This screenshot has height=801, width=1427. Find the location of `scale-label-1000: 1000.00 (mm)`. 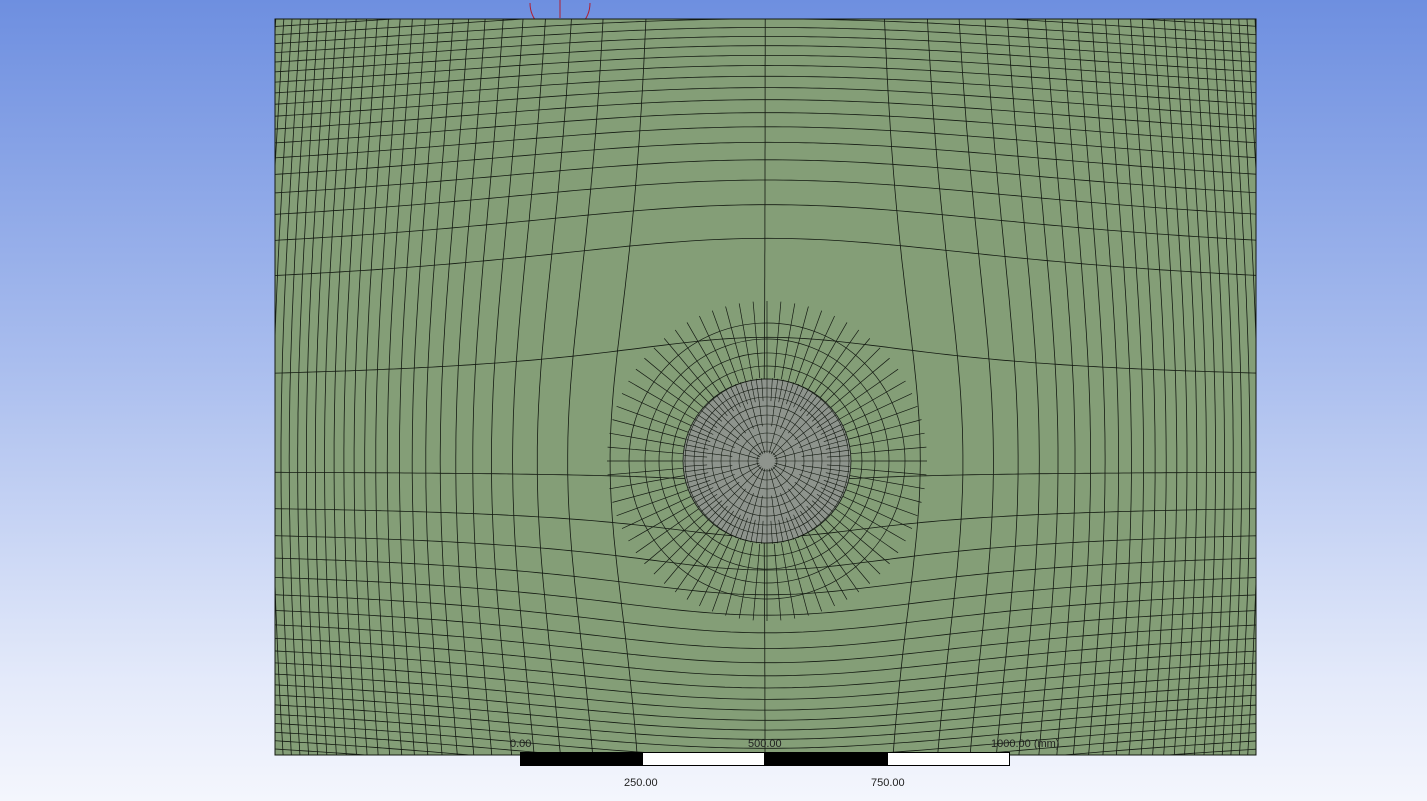

scale-label-1000: 1000.00 (mm) is located at coordinates (1025, 744).